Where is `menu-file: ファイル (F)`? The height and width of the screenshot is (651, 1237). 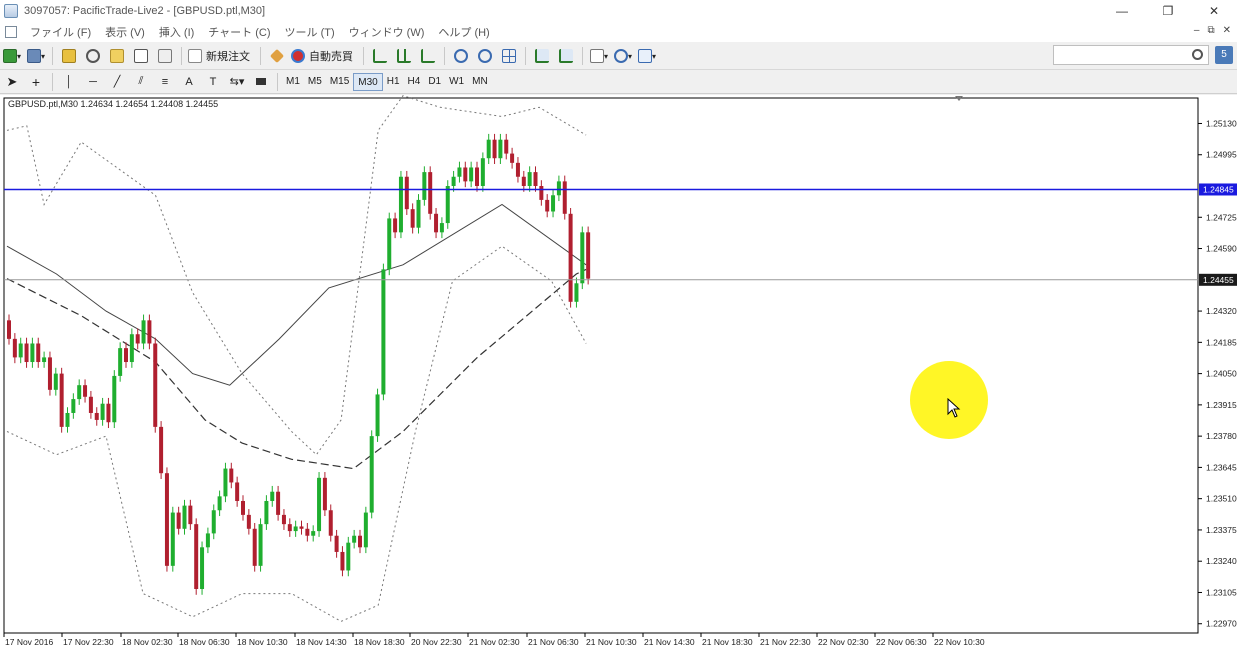 menu-file: ファイル (F) is located at coordinates (60, 32).